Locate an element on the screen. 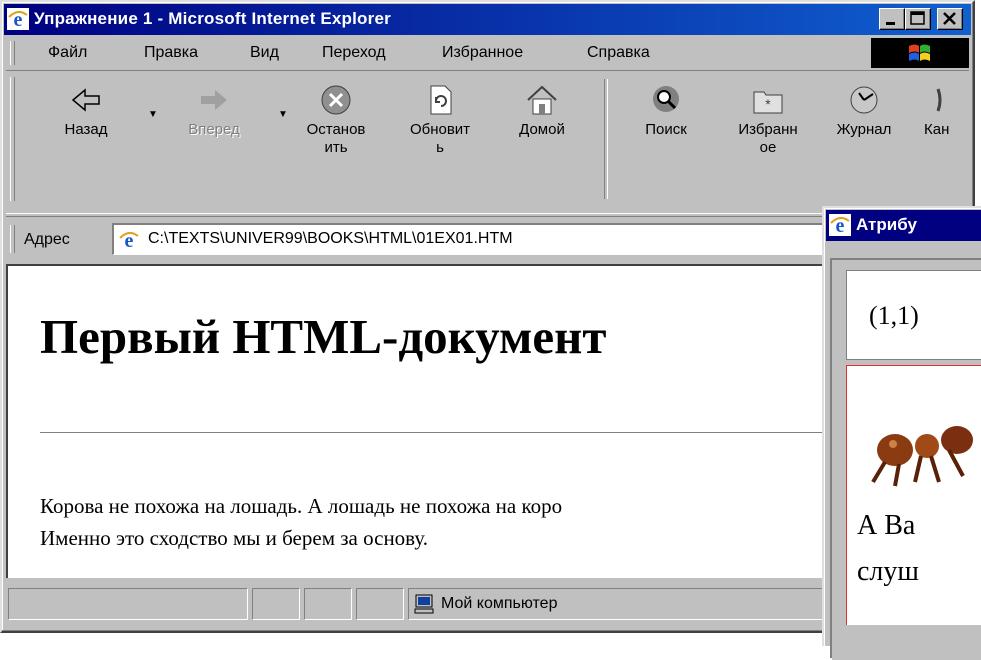 The width and height of the screenshot is (981, 660). refresh-label-2: ь is located at coordinates (440, 147).